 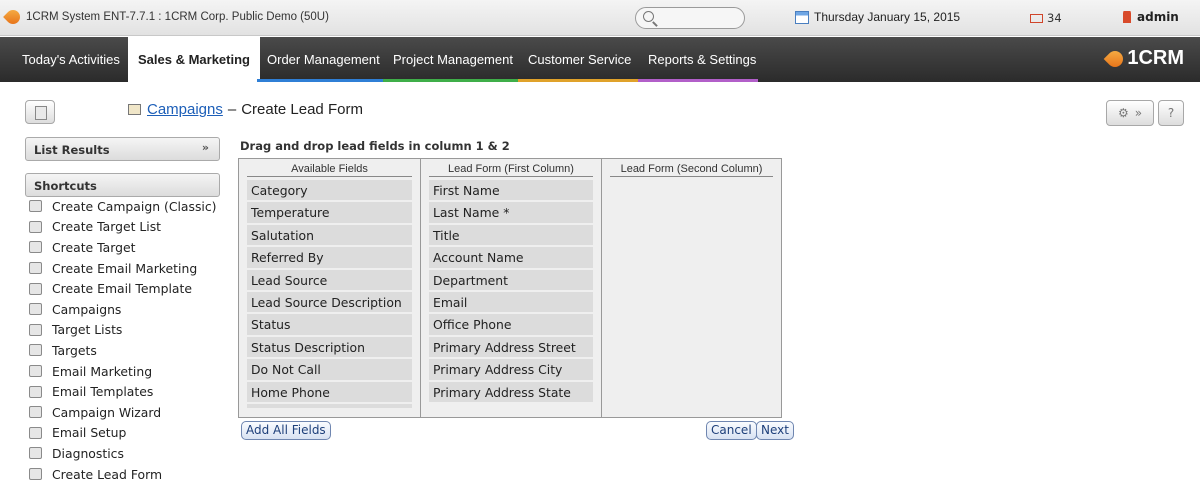 What do you see at coordinates (329, 324) in the screenshot?
I see `draggable-field: Status` at bounding box center [329, 324].